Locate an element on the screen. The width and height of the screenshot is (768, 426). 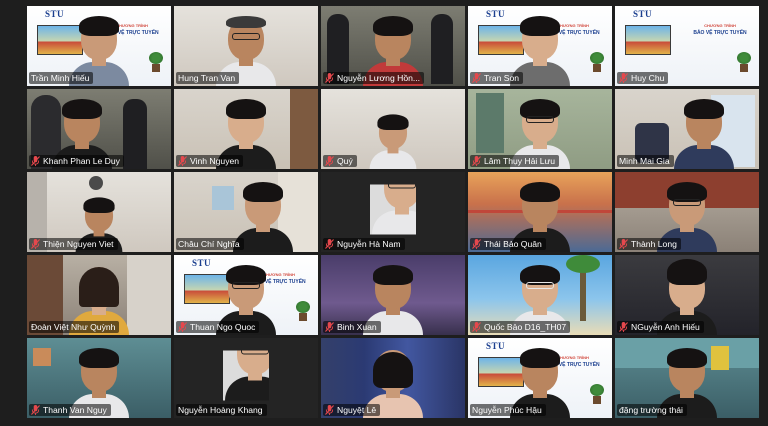
participant-name-label: Thanh Van Nguy is located at coordinates (70, 410).